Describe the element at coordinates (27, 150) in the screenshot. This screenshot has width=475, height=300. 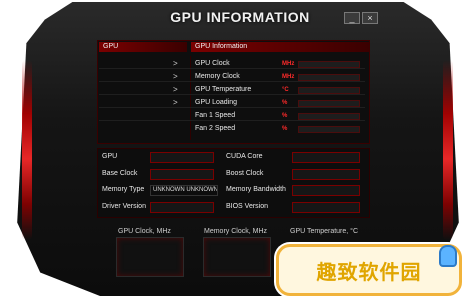
I see `left-glow-strip` at that location.